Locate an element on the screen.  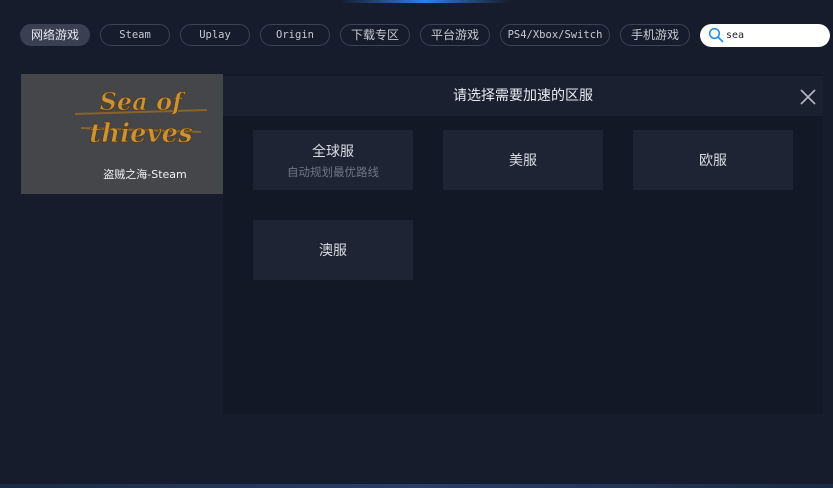
tab-console: PS4/Xbox/Switch is located at coordinates (555, 35).